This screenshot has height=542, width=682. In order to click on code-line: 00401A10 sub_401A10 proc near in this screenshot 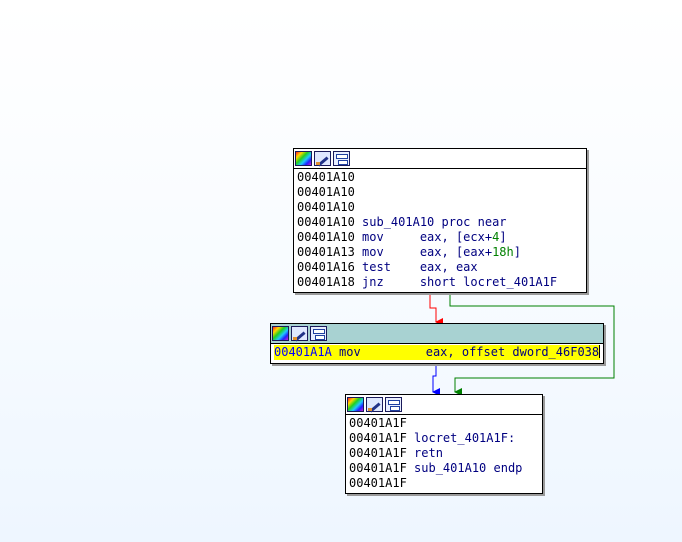, I will do `click(440, 222)`.